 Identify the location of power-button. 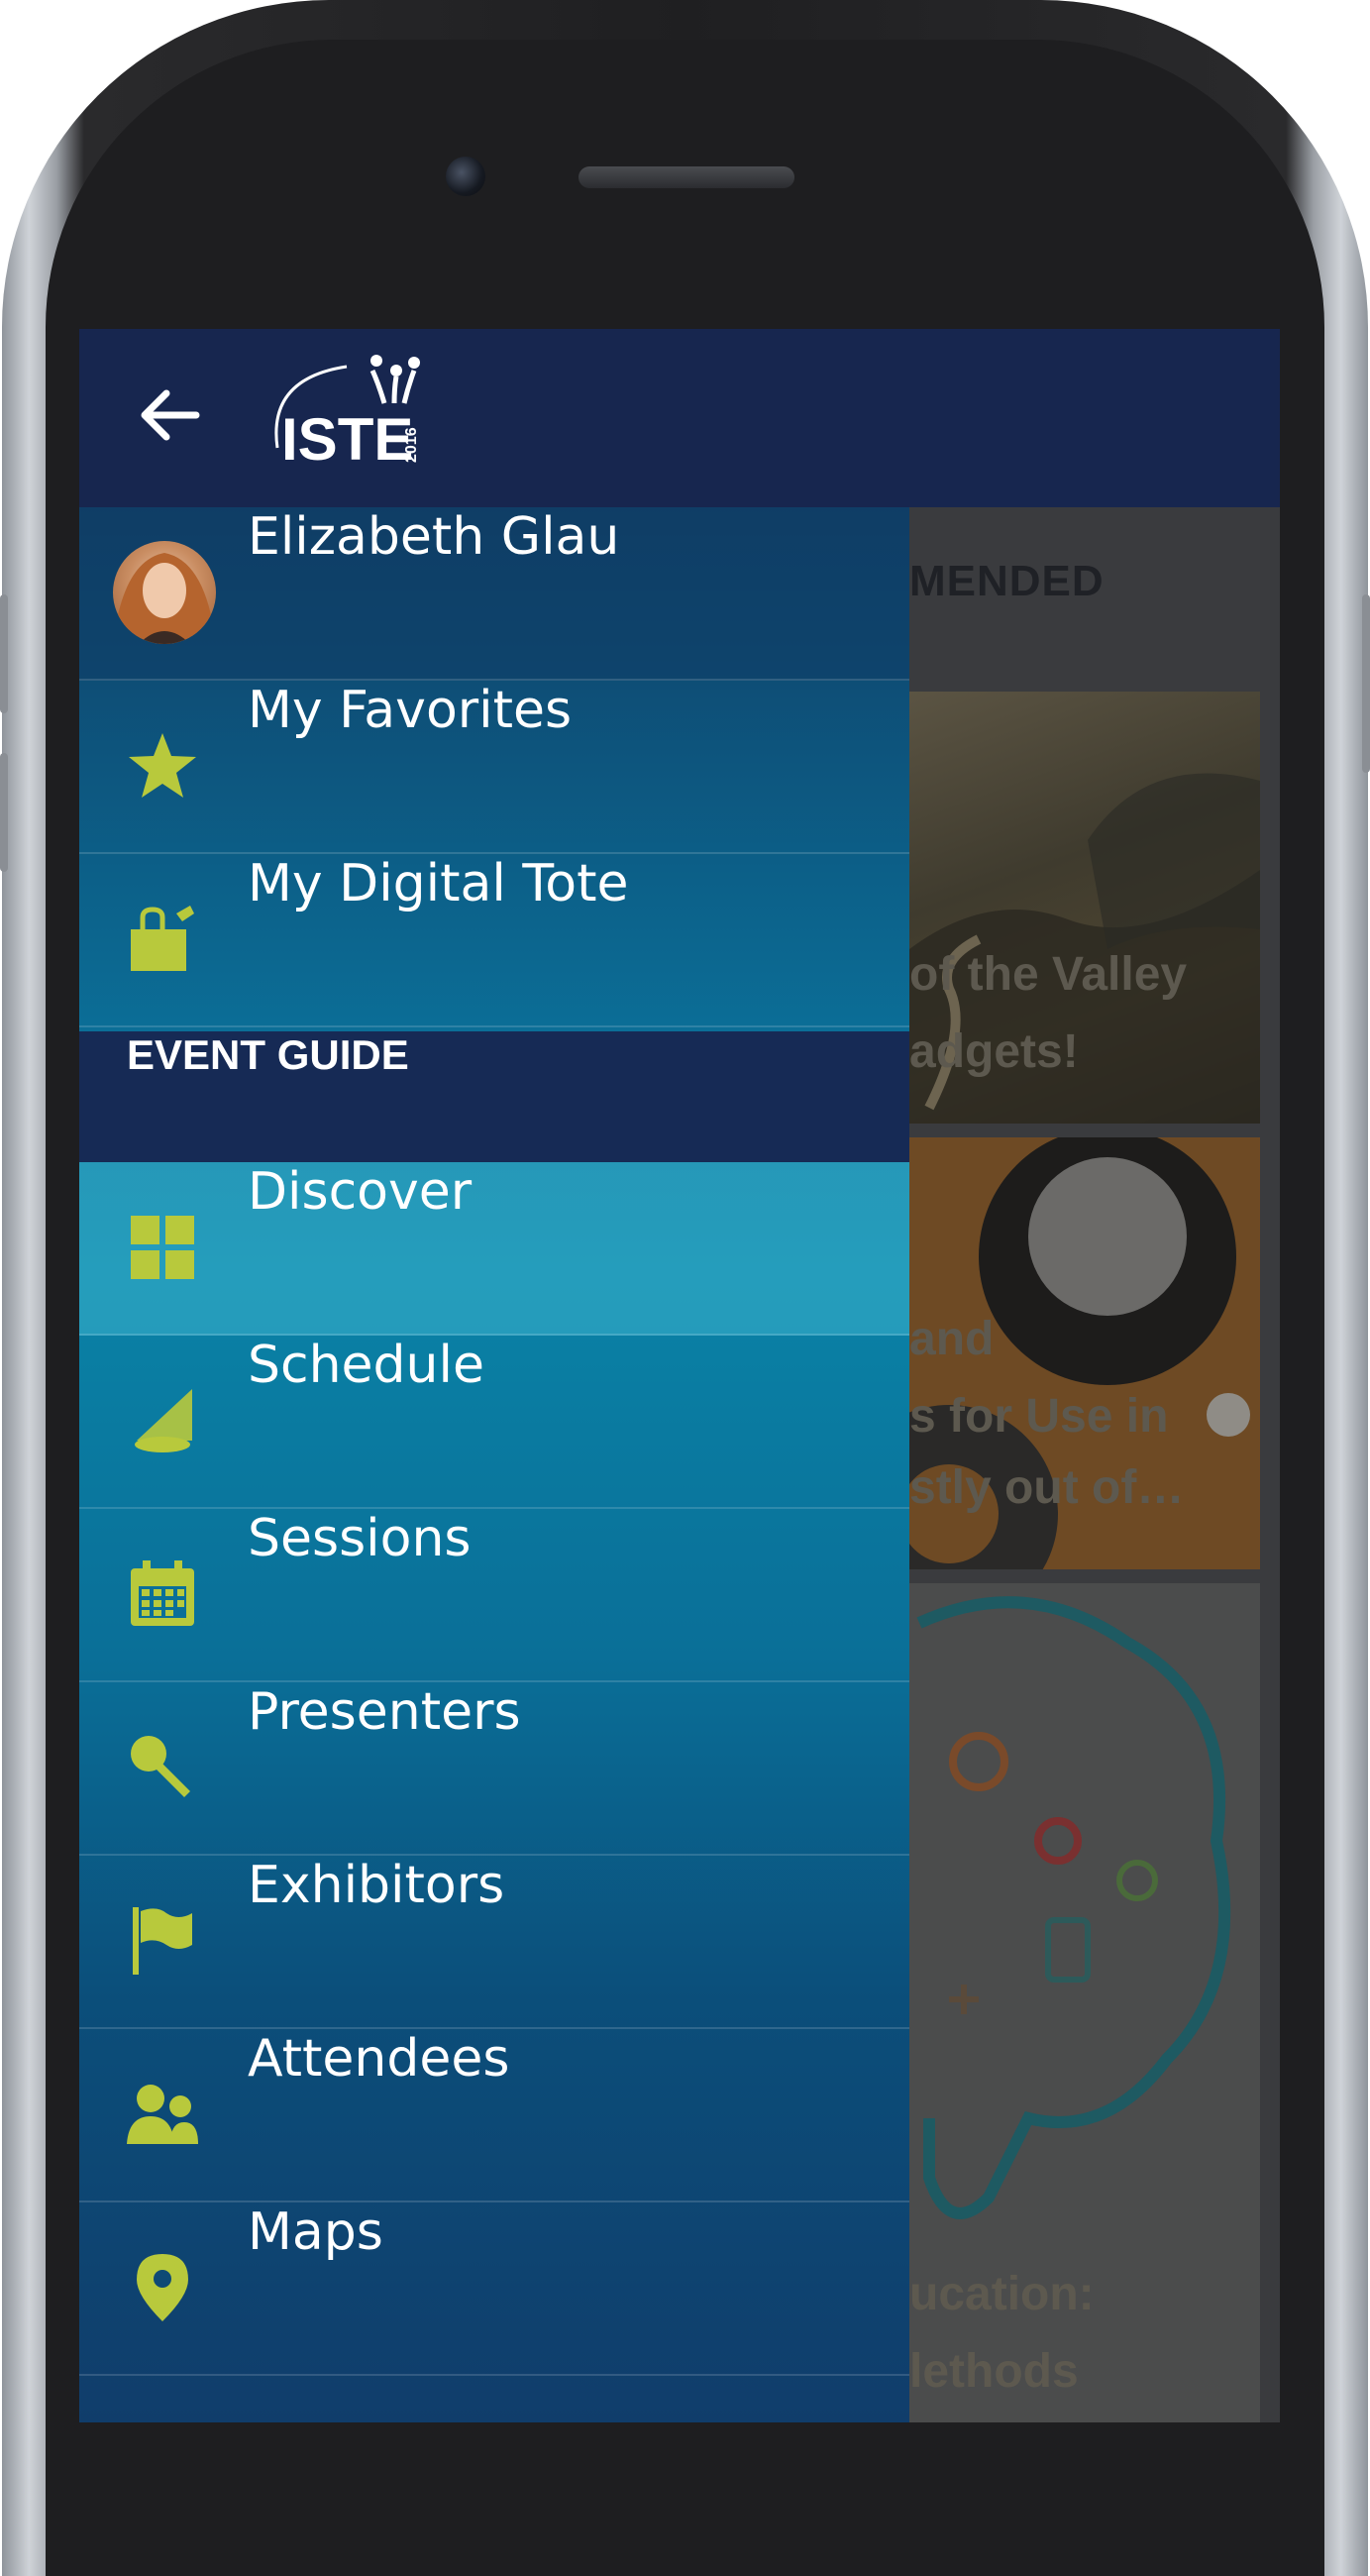
(1366, 683).